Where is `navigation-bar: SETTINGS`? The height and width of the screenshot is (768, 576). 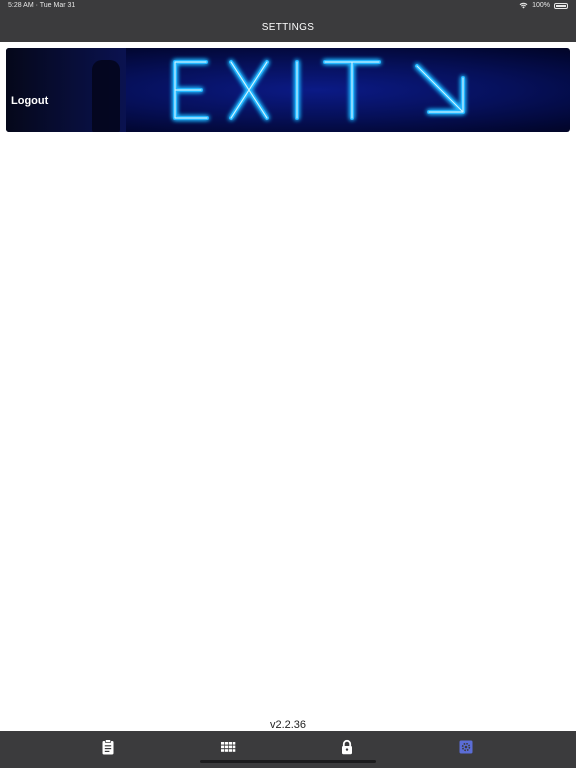
navigation-bar: SETTINGS is located at coordinates (288, 27).